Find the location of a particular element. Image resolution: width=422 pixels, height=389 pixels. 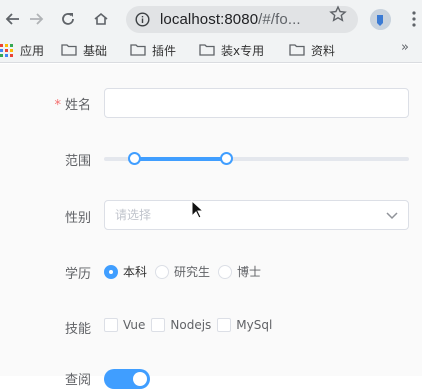

bookmark-folder-special: 装x专用 is located at coordinates (231, 50).